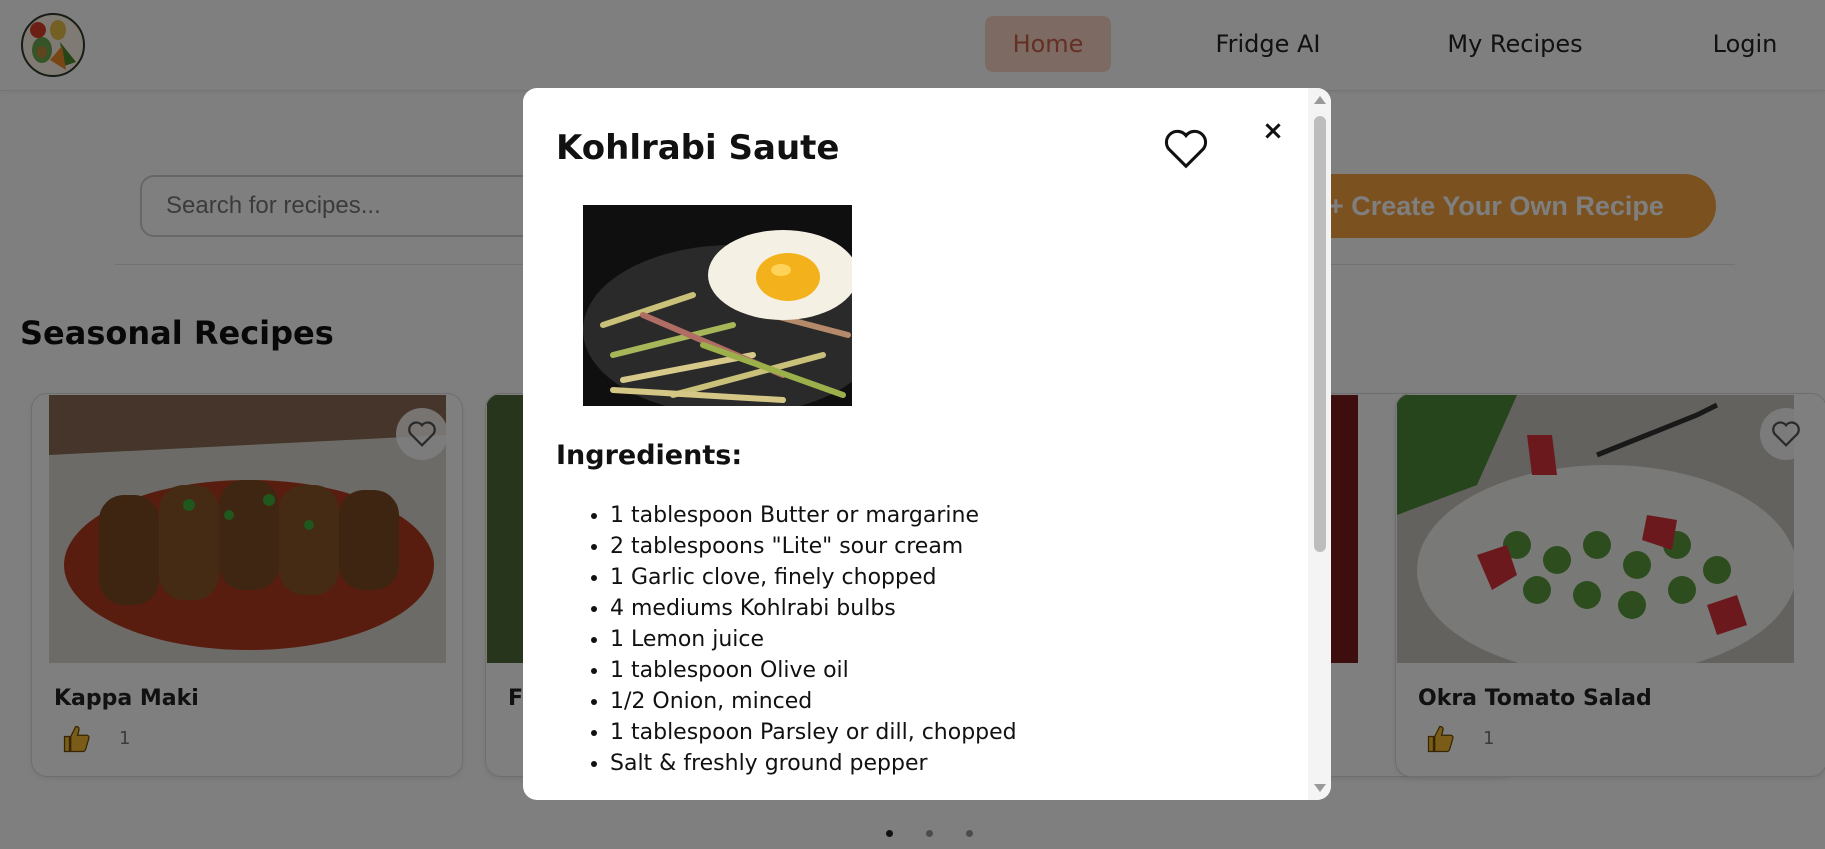  Describe the element at coordinates (1320, 788) in the screenshot. I see `scroll-down-arrow-icon` at that location.